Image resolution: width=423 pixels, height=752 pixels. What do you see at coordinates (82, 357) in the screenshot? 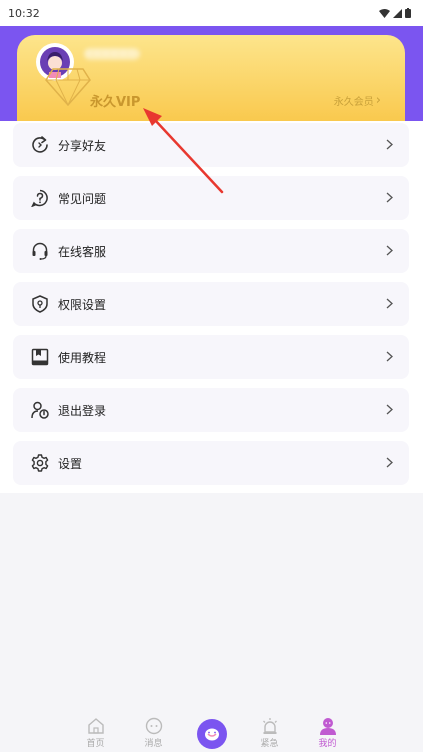
I see `menu-item-label: 使用教程` at bounding box center [82, 357].